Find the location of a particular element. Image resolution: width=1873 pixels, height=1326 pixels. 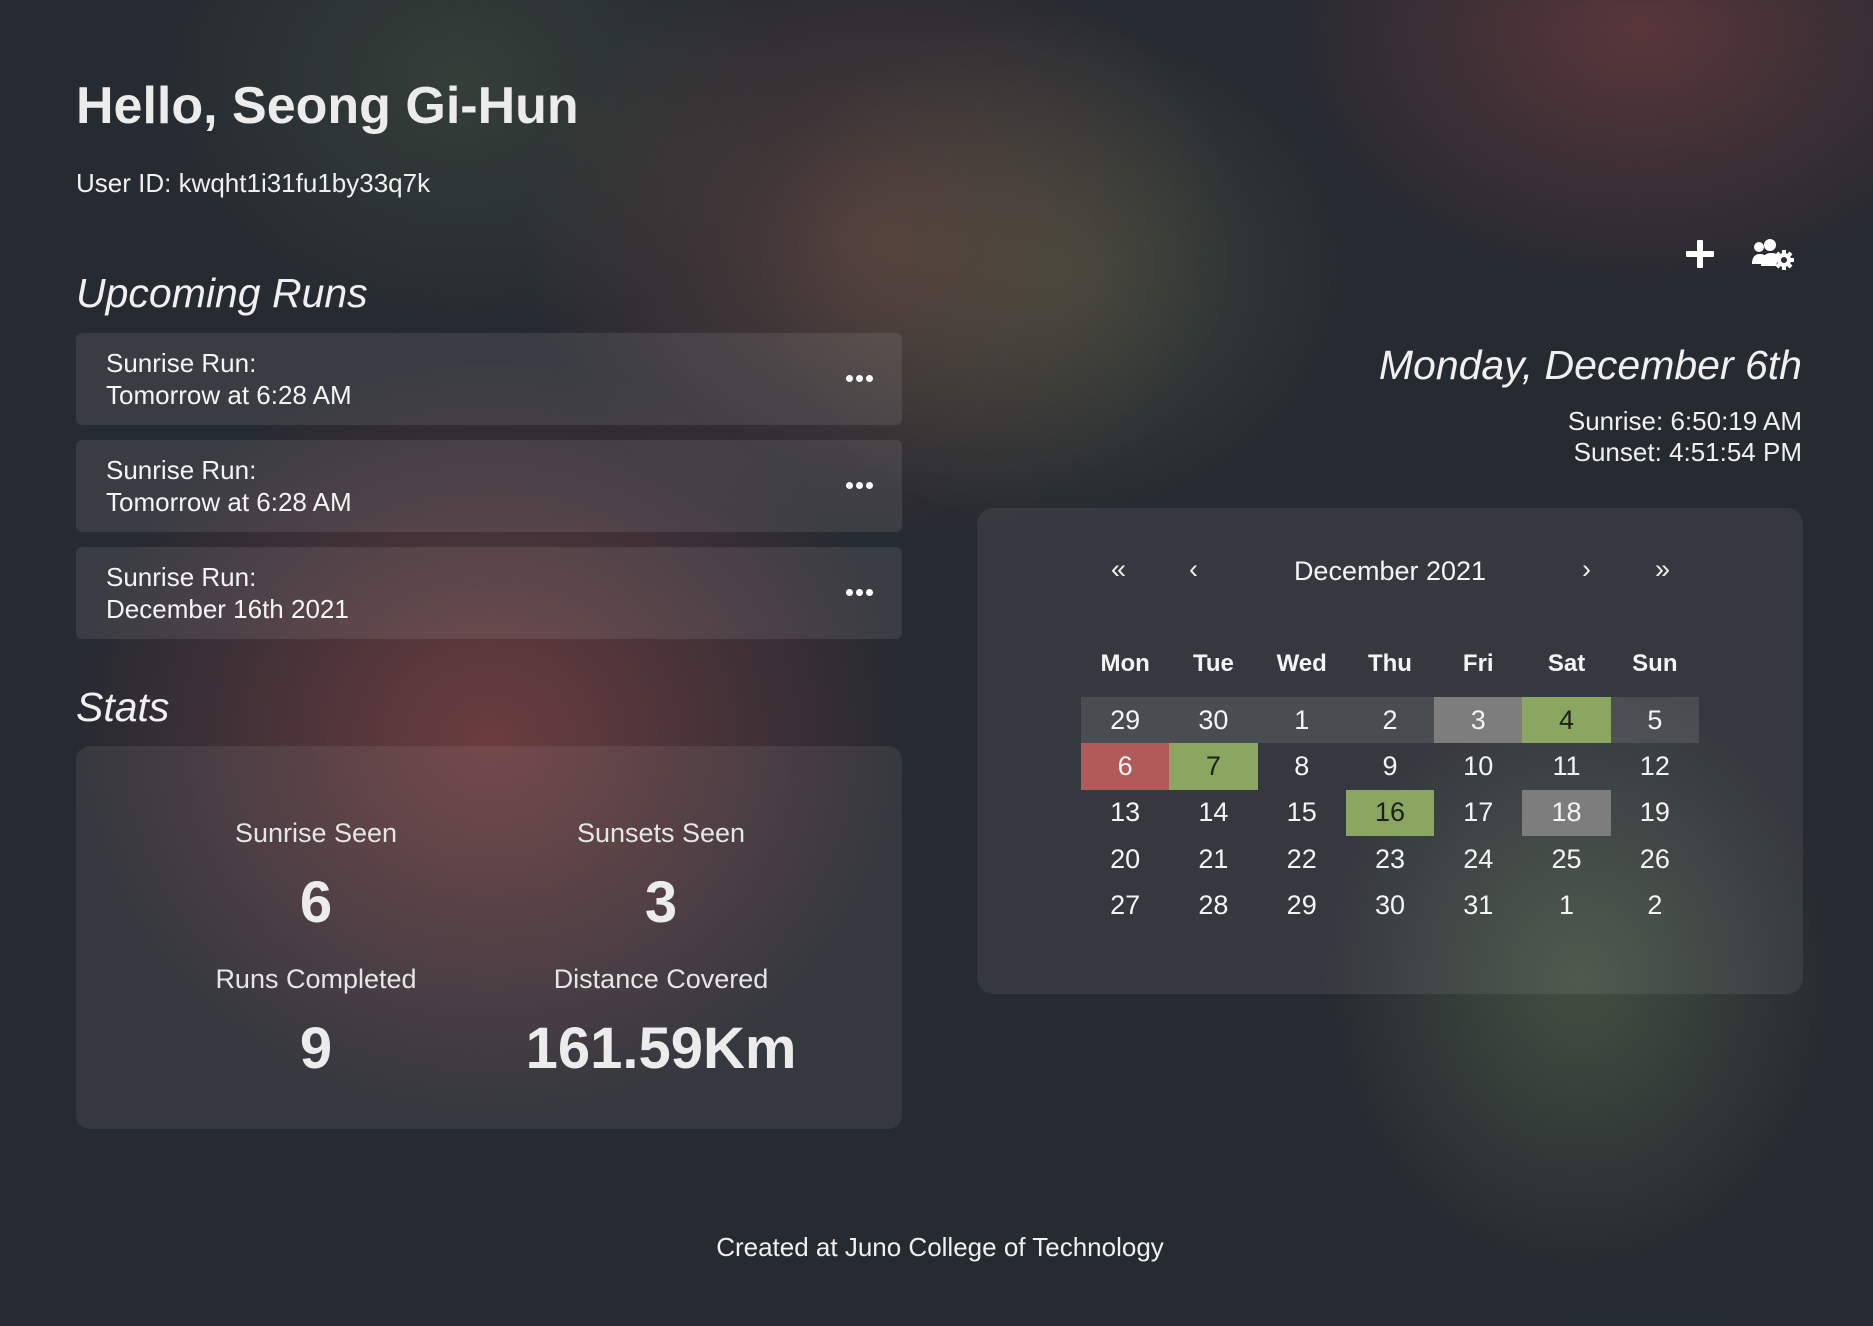

calendar-day: 16 is located at coordinates (1390, 812).